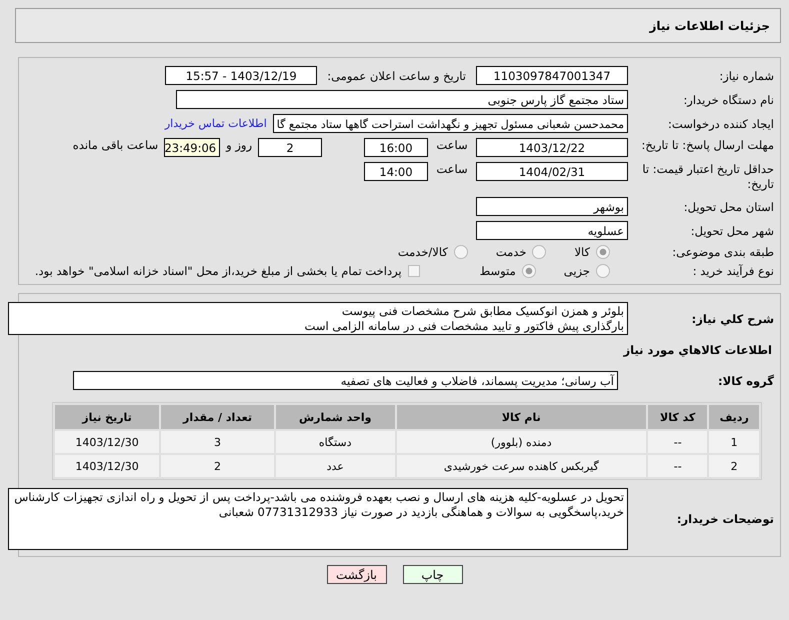  I want to click on print-button: چاپ, so click(432, 574).